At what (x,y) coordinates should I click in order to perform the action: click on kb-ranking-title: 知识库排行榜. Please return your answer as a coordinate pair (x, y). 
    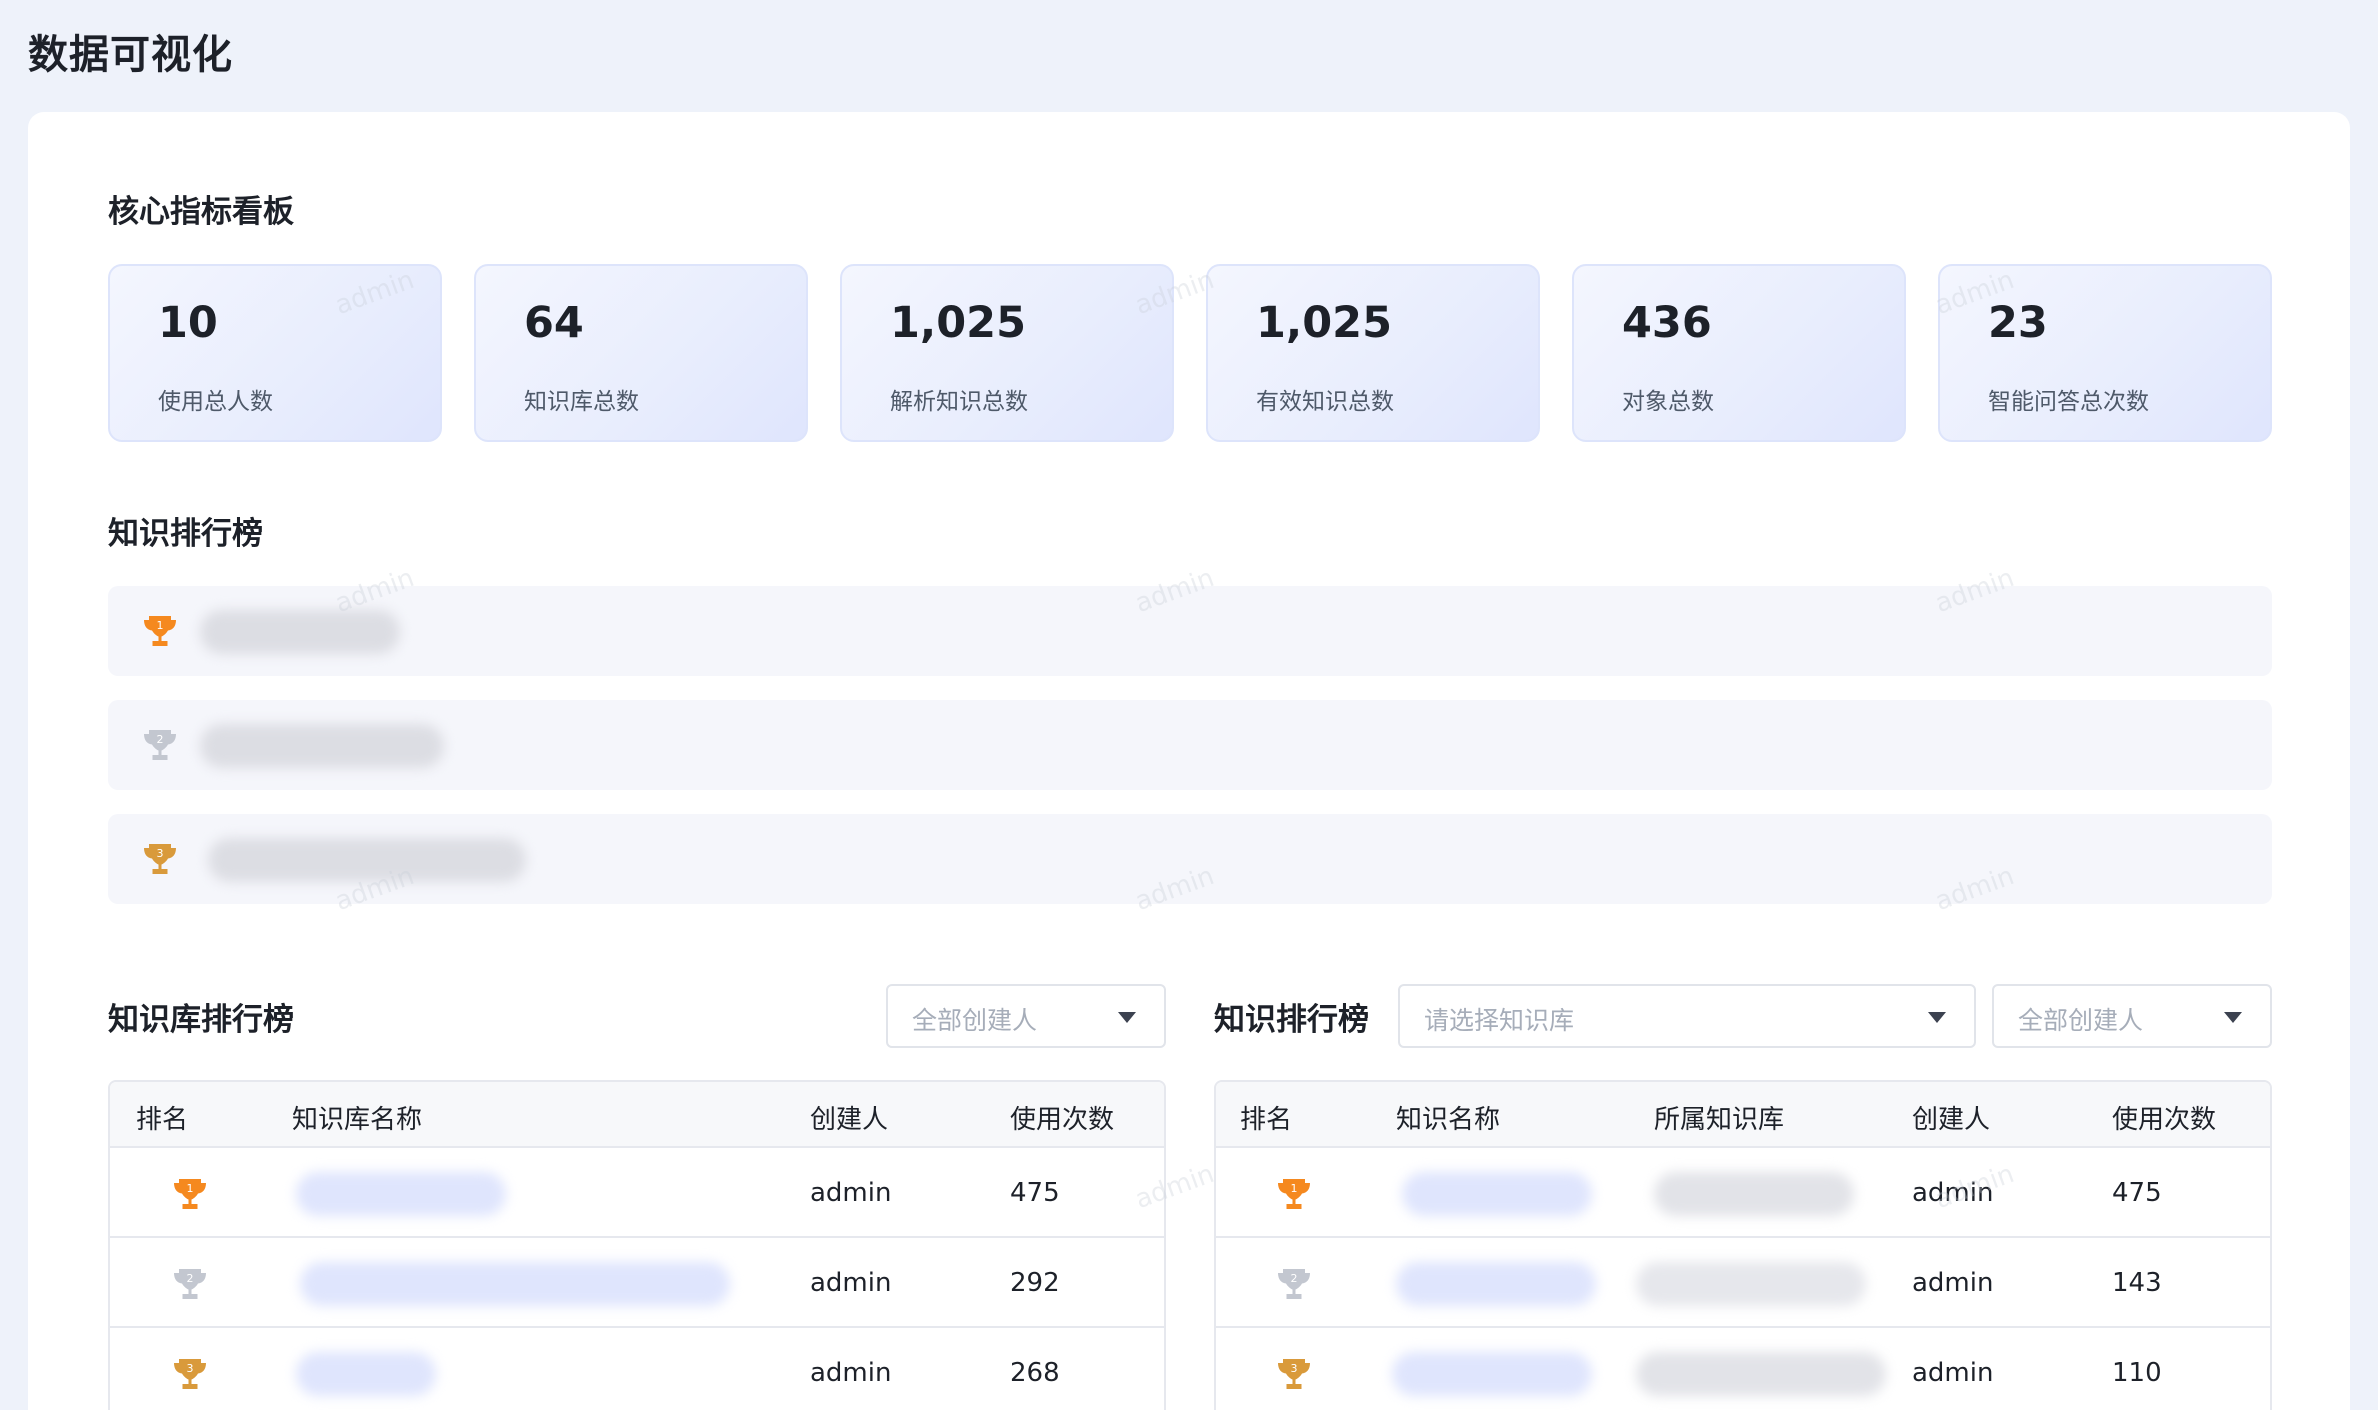
    Looking at the image, I should click on (201, 1020).